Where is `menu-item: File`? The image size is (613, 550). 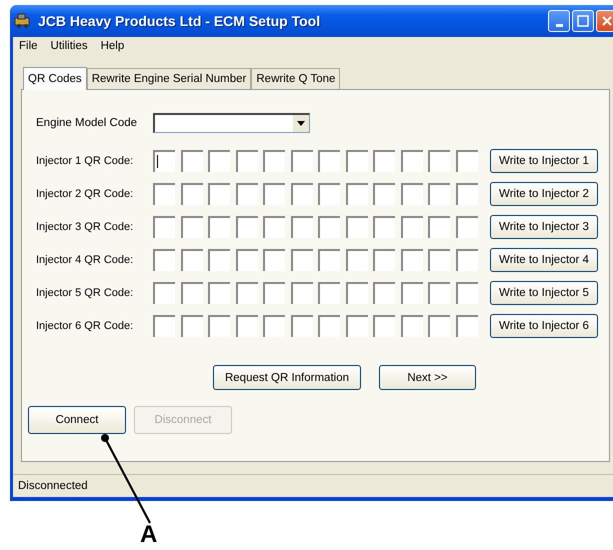 menu-item: File is located at coordinates (28, 47).